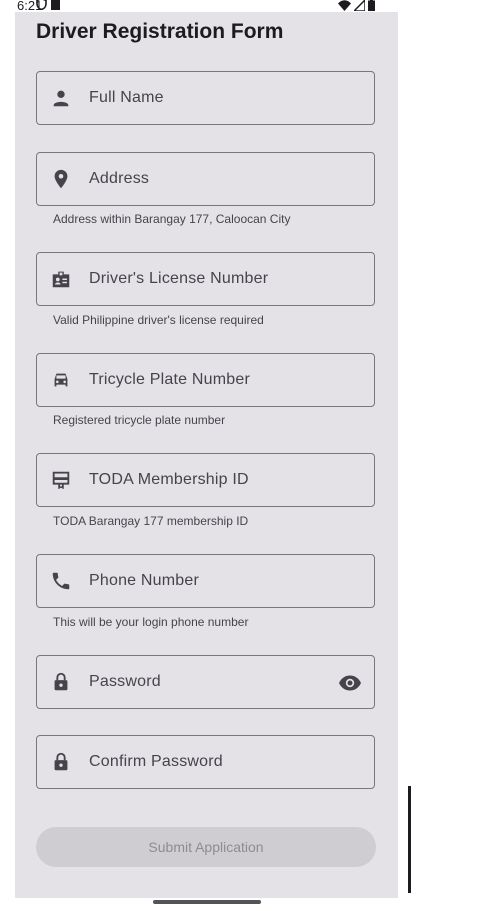 The image size is (492, 911). I want to click on wifi-icon, so click(344, 5).